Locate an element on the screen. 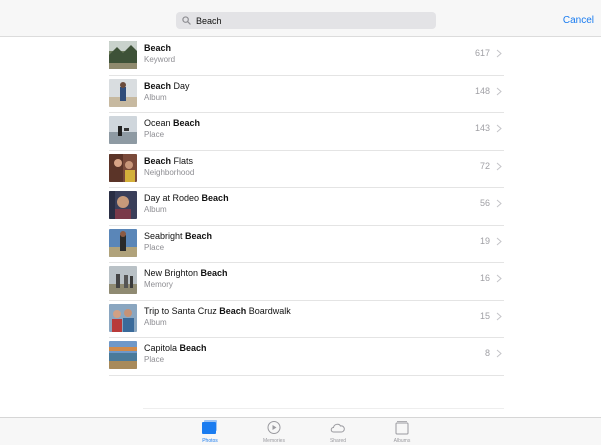 This screenshot has height=445, width=601. result-count: 143 is located at coordinates (482, 128).